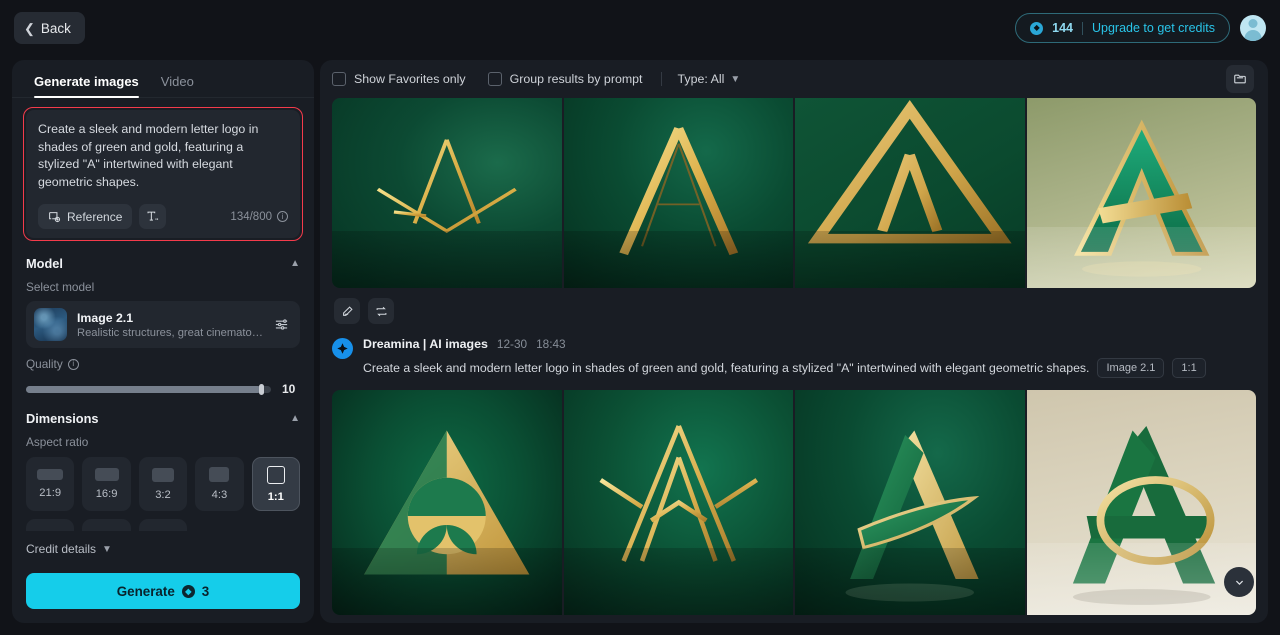 This screenshot has width=1280, height=635. I want to click on chevron-up-icon-dimensions: ▲, so click(295, 418).